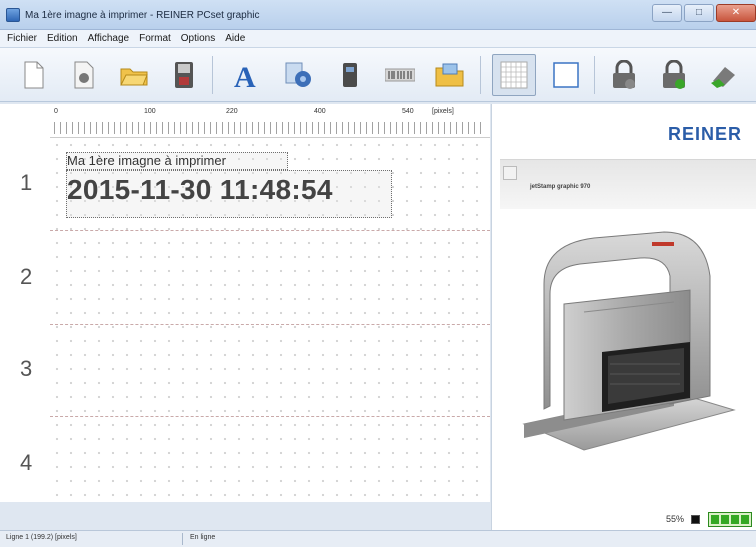 The height and width of the screenshot is (547, 756). I want to click on app-icon, so click(13, 15).